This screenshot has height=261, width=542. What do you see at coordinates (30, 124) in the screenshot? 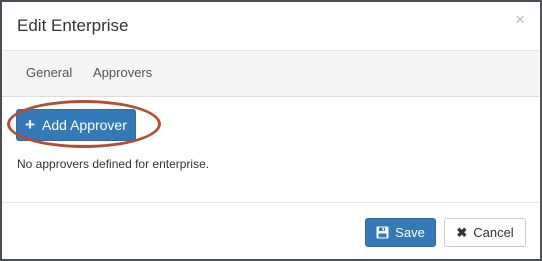
I see `plus-icon: +` at bounding box center [30, 124].